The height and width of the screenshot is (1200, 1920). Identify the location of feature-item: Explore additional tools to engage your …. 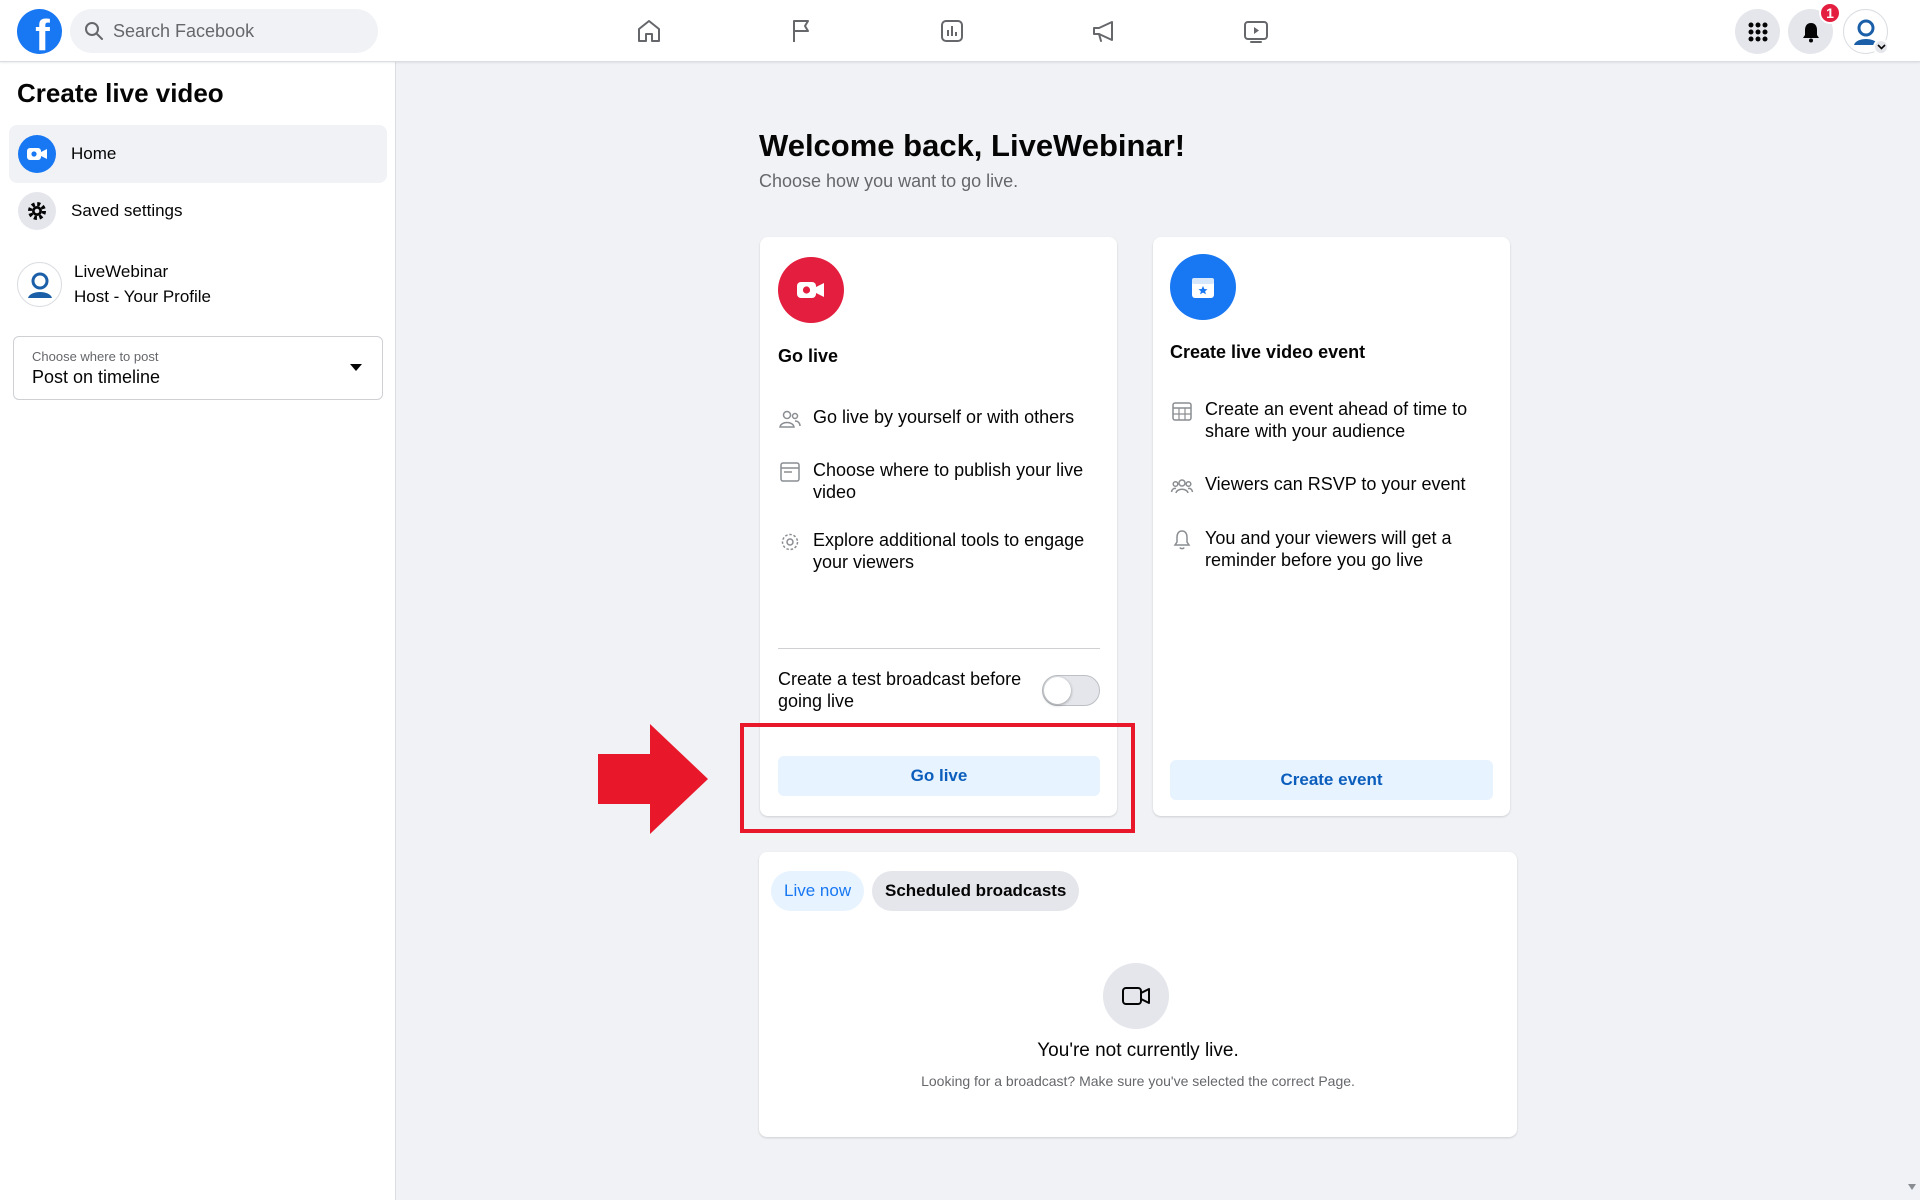
(943, 551).